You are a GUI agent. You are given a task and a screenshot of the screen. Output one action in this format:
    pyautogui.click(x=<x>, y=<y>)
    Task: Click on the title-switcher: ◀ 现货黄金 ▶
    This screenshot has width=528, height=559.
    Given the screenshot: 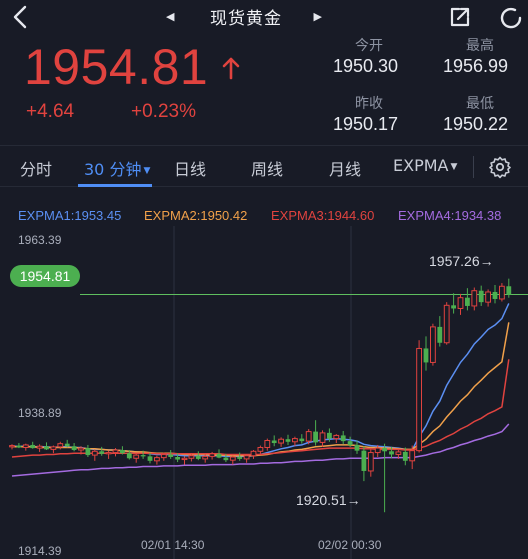 What is the action you would take?
    pyautogui.click(x=264, y=16)
    